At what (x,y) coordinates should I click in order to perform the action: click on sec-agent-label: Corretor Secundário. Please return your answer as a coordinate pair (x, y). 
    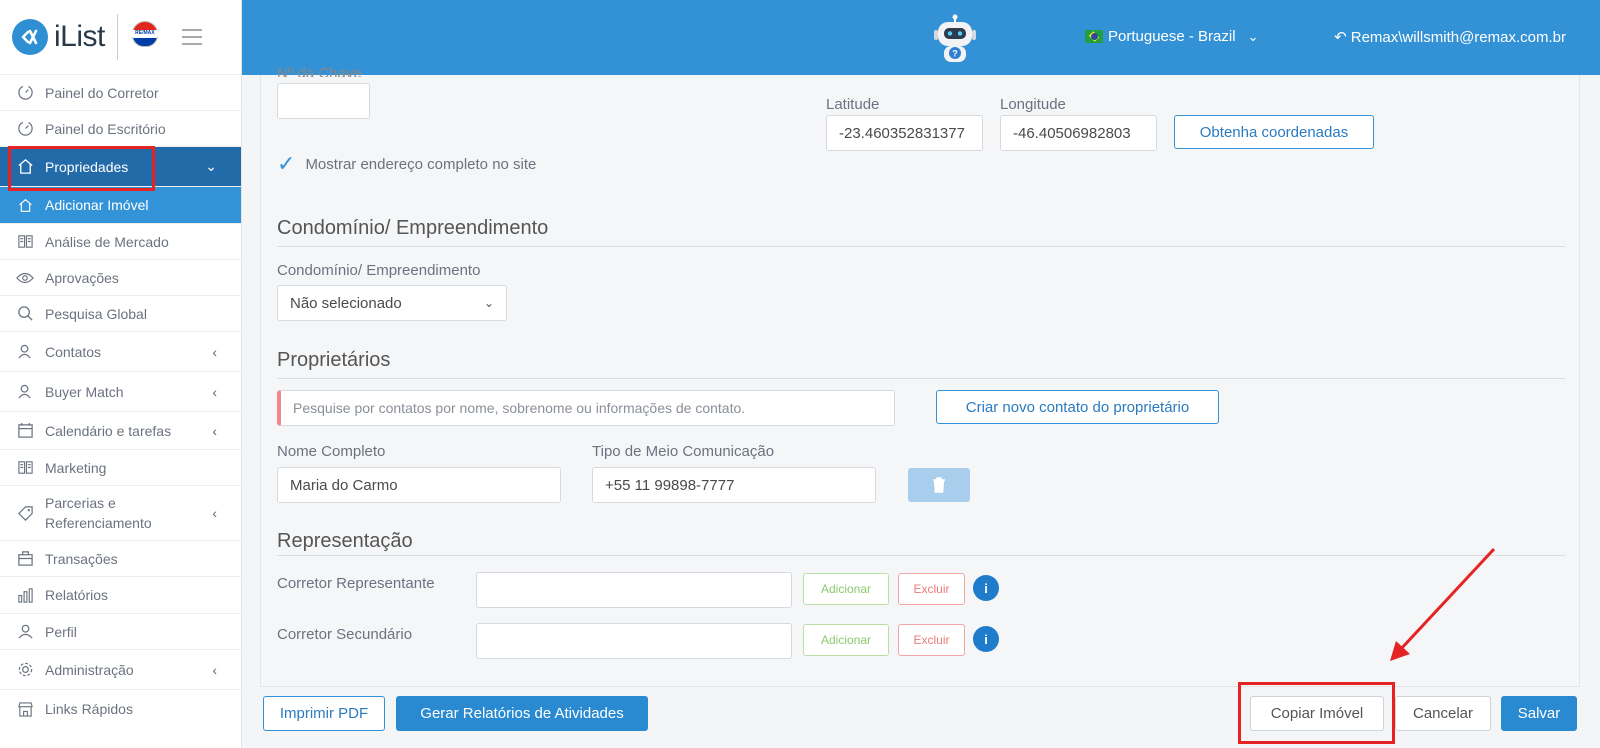
    Looking at the image, I should click on (345, 634).